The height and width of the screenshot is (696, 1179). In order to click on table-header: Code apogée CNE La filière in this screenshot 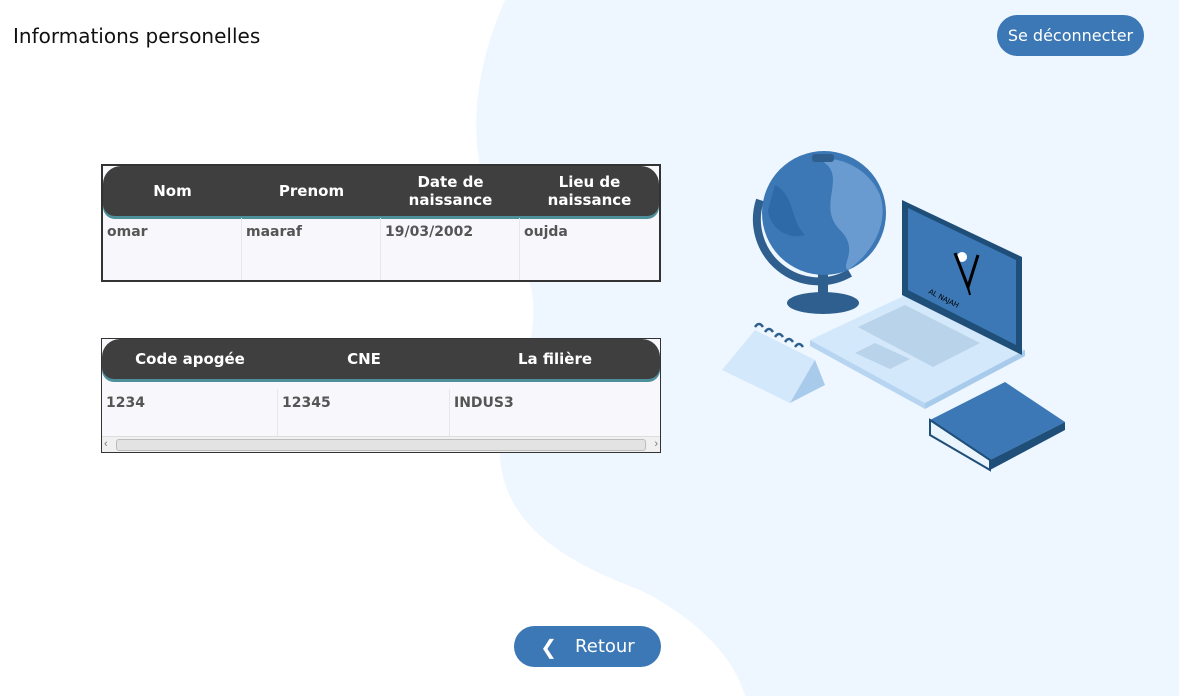, I will do `click(381, 359)`.